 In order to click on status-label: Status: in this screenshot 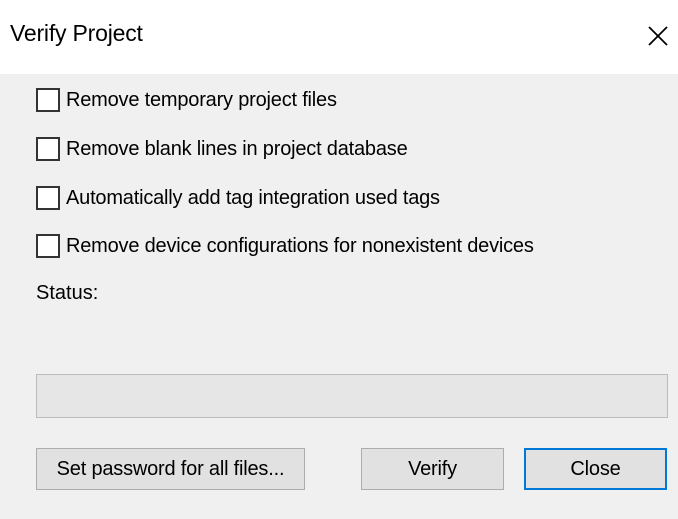, I will do `click(67, 293)`.